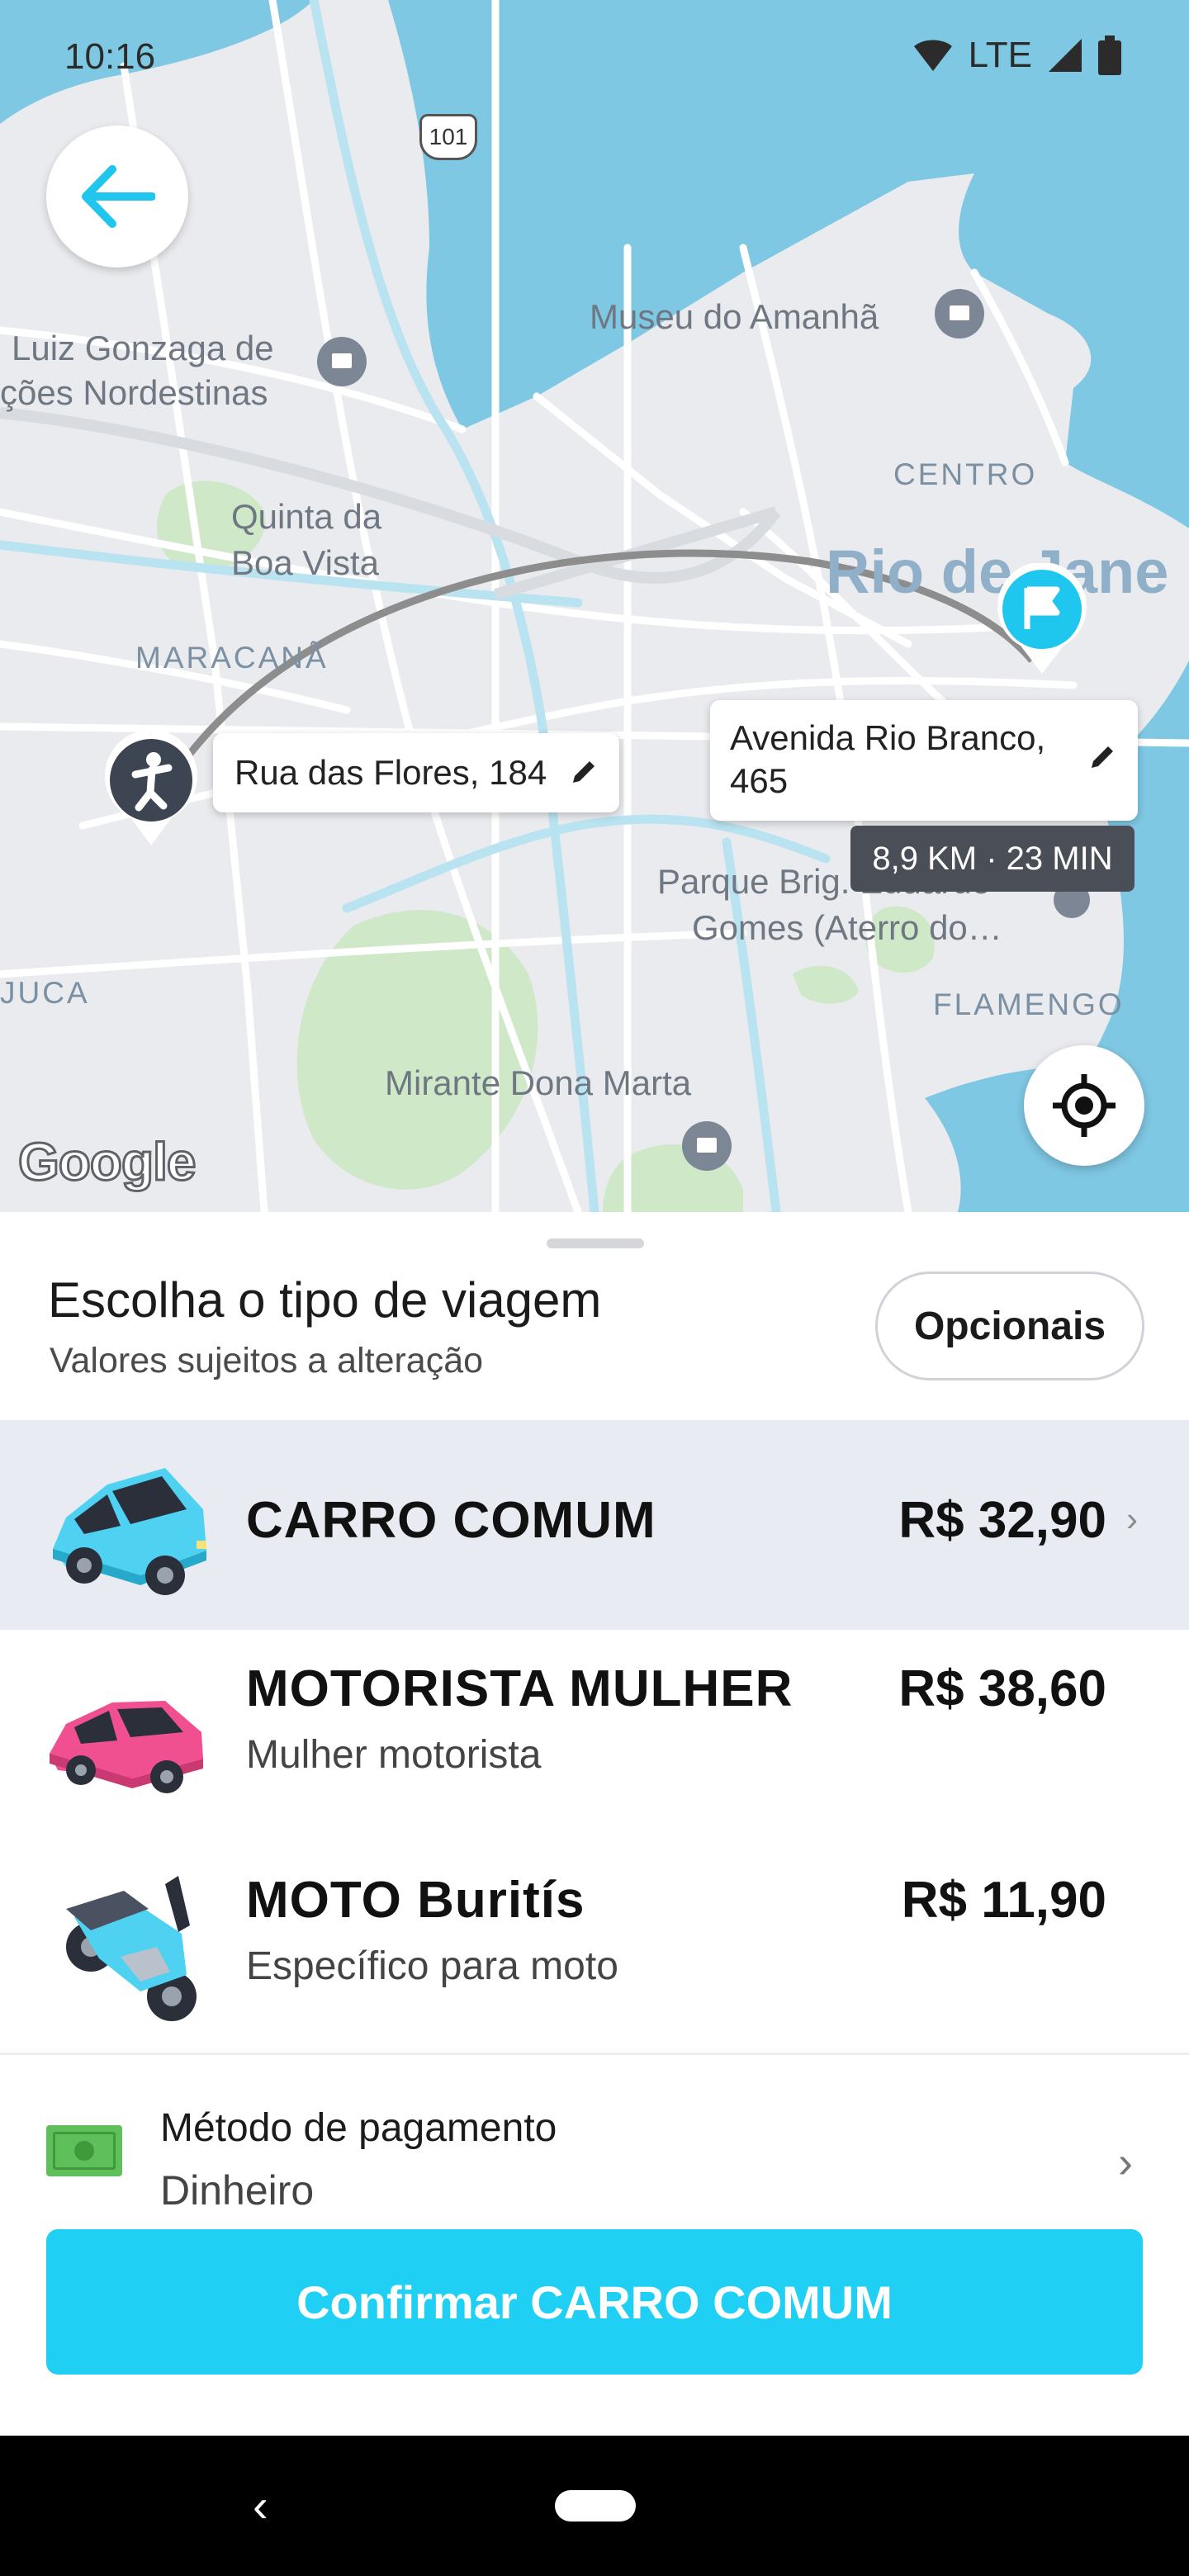  I want to click on ride-option-description: Mulher motorista, so click(394, 1755).